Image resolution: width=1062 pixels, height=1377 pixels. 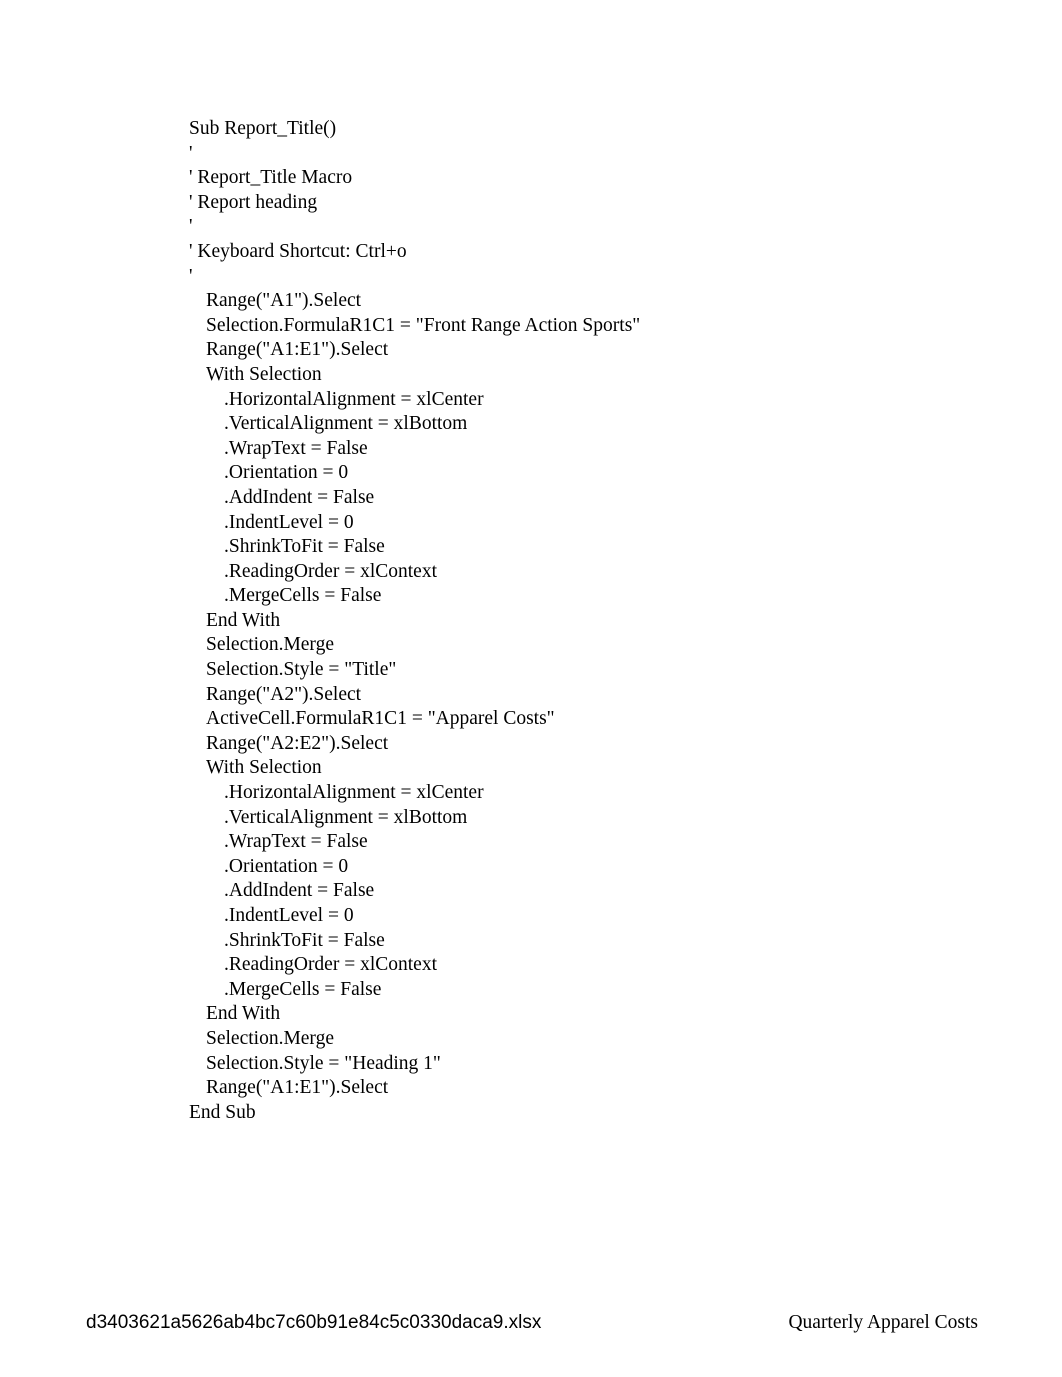 What do you see at coordinates (380, 719) in the screenshot?
I see `code-line: ActiveCell.FormulaR1C1 = "Apparel Costs"` at bounding box center [380, 719].